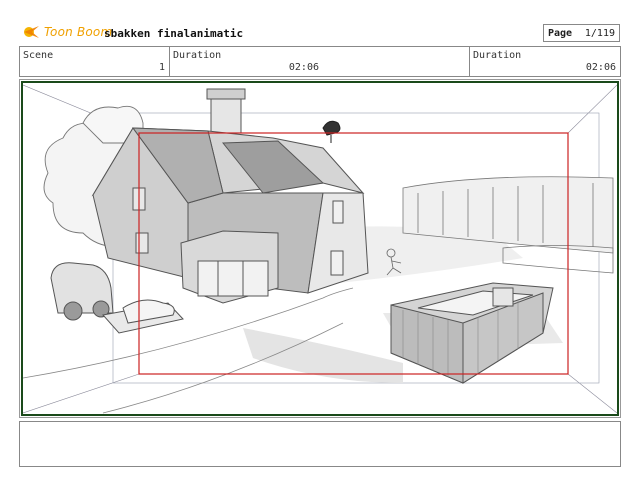 Image resolution: width=640 pixels, height=495 pixels. What do you see at coordinates (303, 67) in the screenshot?
I see `panel-duration-value: 02:06` at bounding box center [303, 67].